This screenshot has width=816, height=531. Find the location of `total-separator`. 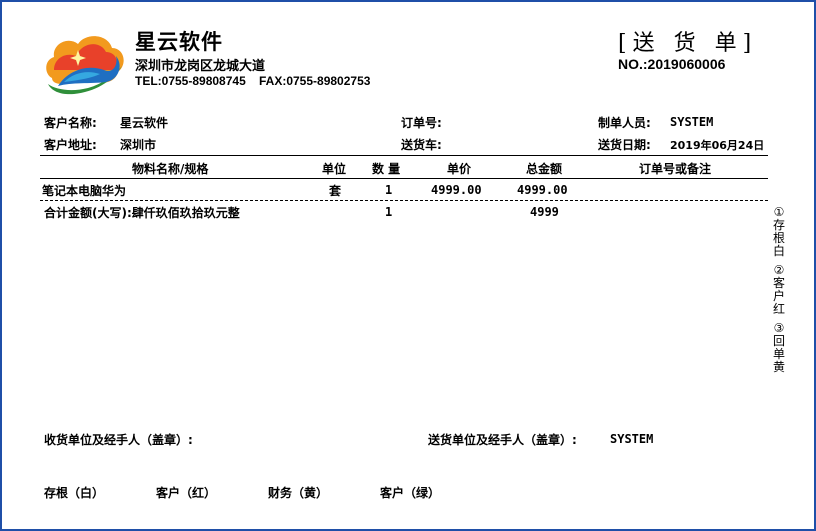

total-separator is located at coordinates (404, 200).